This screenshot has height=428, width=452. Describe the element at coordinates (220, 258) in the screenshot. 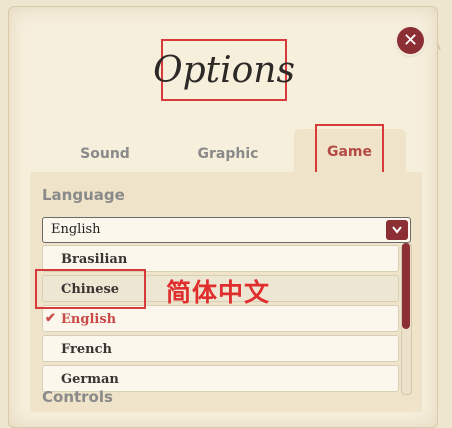

I see `language-option-brasilian: Brasilian` at that location.